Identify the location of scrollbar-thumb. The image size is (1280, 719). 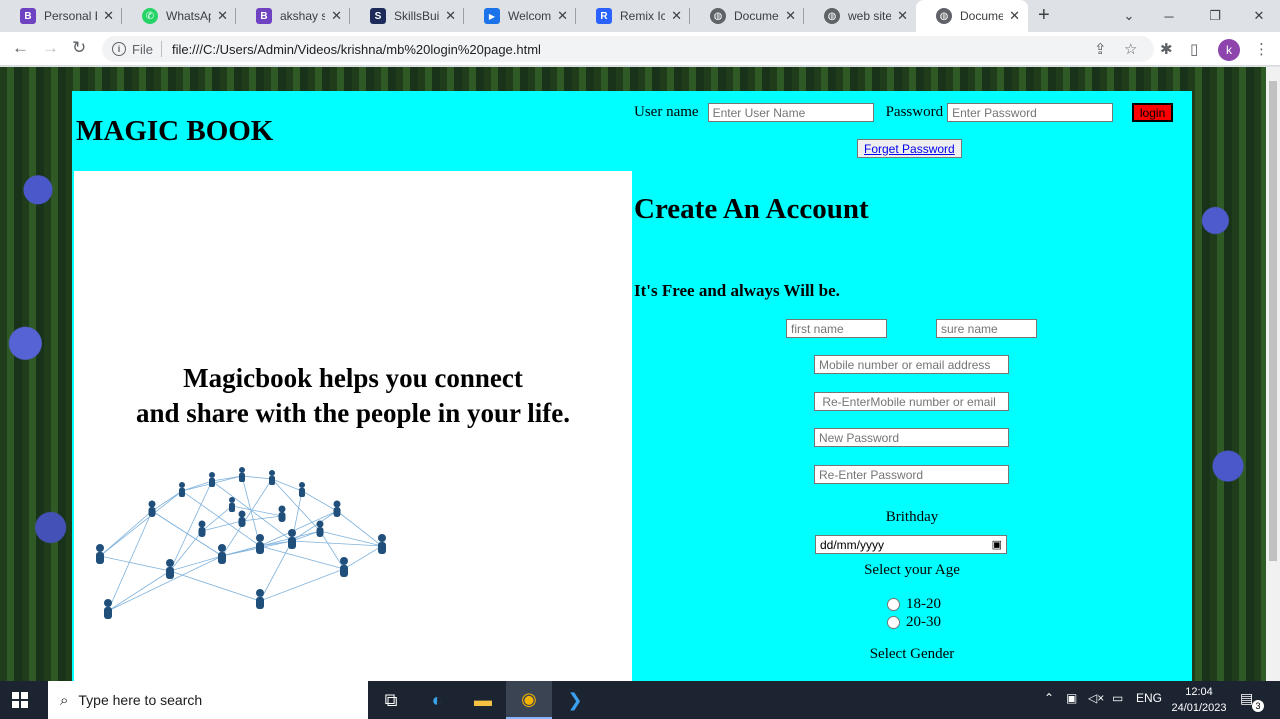
(1273, 321).